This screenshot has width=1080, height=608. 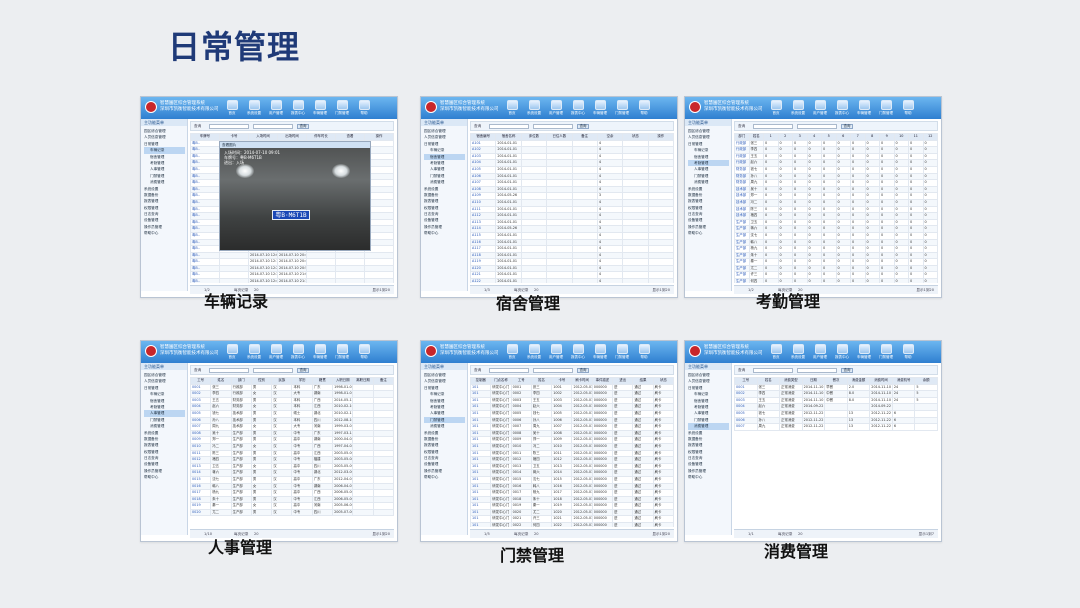 What do you see at coordinates (836, 143) in the screenshot?
I see `table-row: 行政部 张三 0 0 0 0 0 0 0 0 0 0 0 0` at bounding box center [836, 143].